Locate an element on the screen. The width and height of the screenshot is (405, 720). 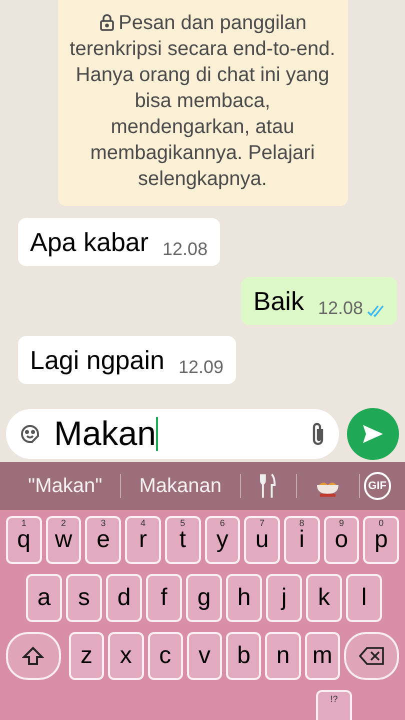
letter-key: f is located at coordinates (164, 598).